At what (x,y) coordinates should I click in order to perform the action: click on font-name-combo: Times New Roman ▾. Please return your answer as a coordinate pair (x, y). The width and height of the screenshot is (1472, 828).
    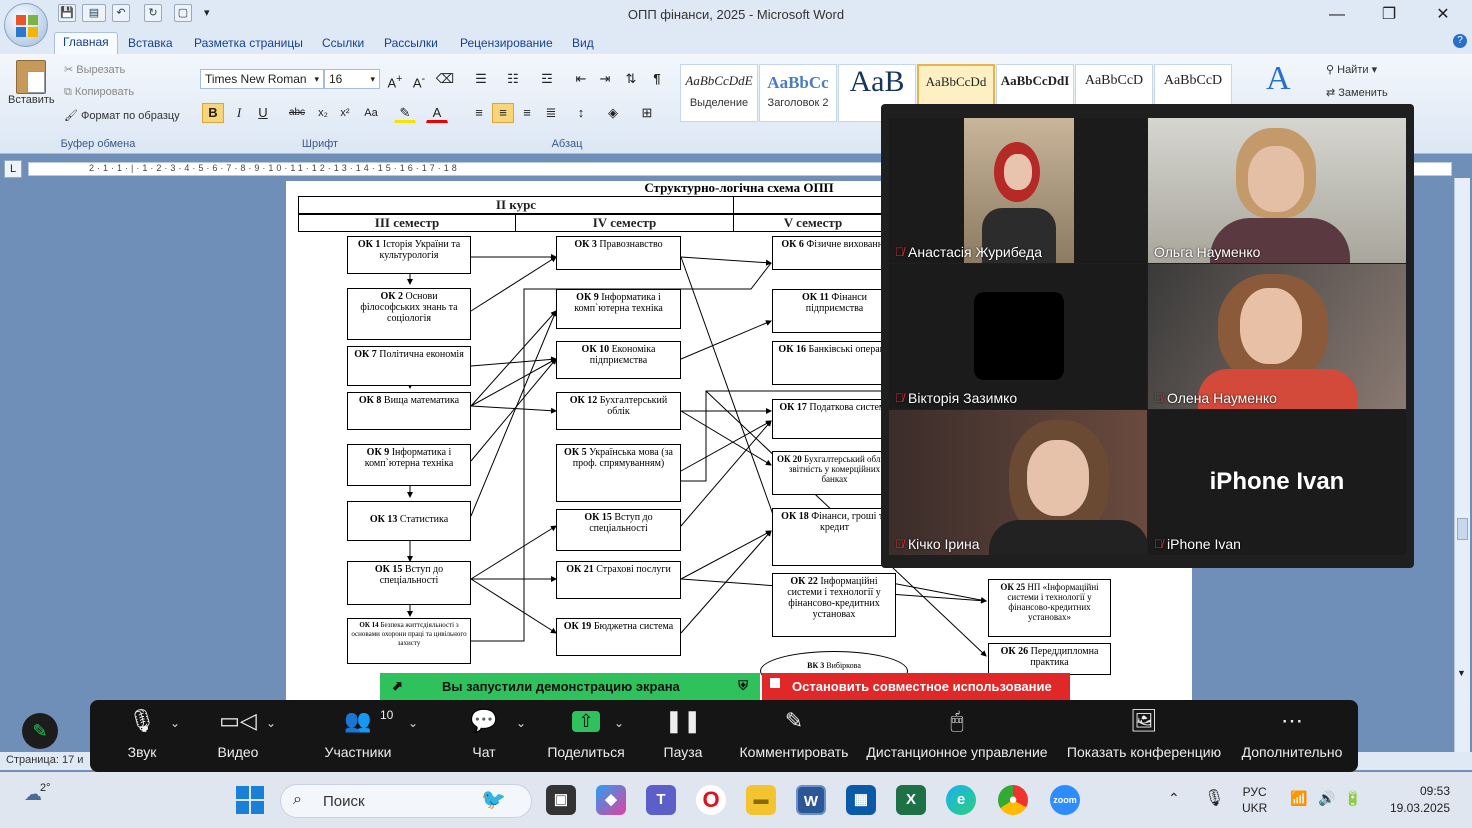
    Looking at the image, I should click on (262, 79).